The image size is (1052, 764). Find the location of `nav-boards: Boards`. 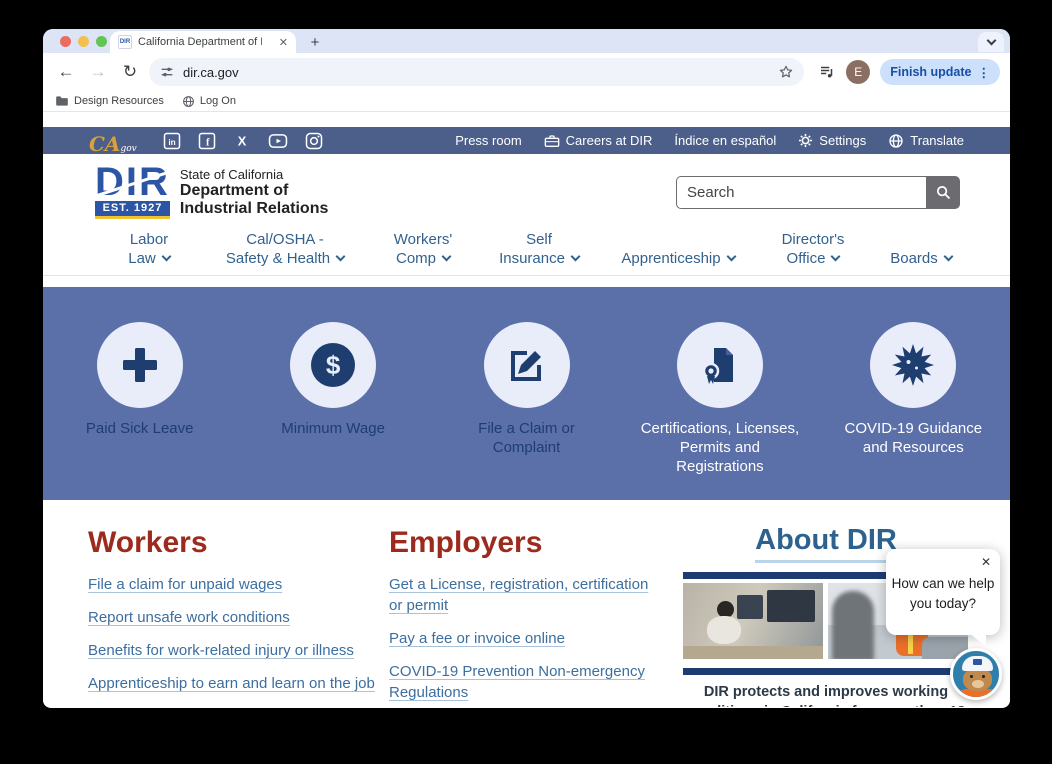

nav-boards: Boards is located at coordinates (921, 250).